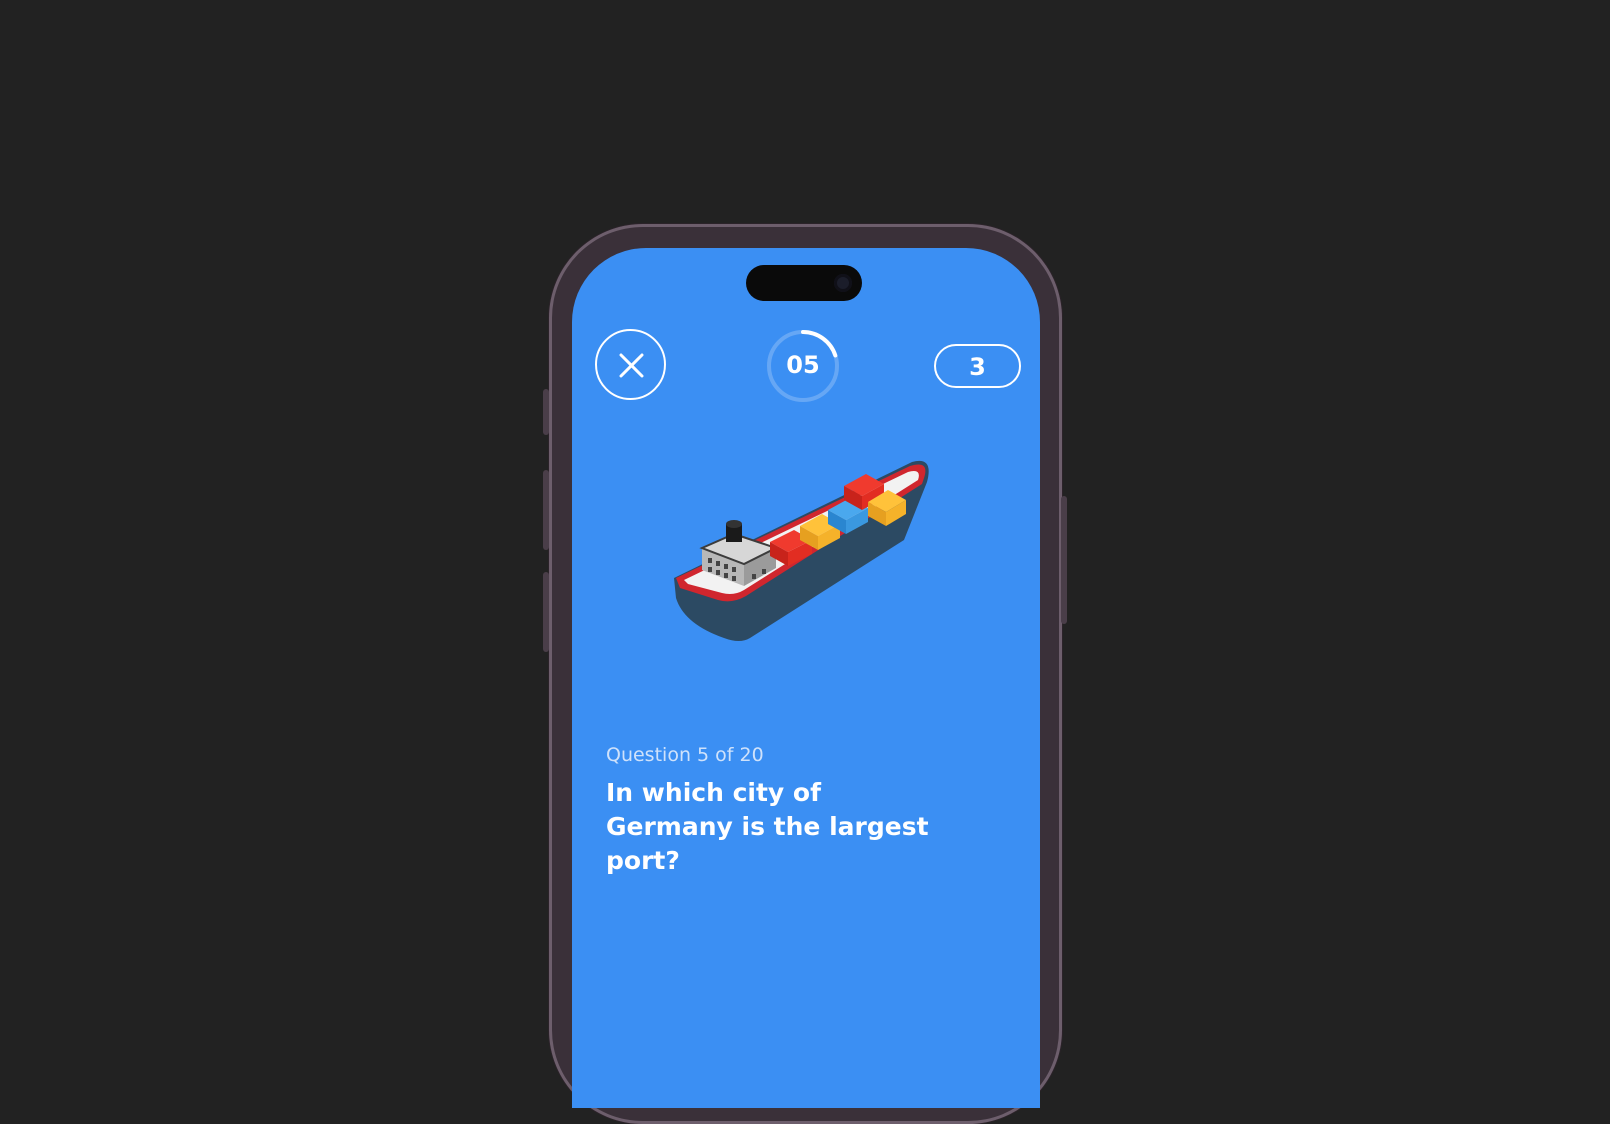 This screenshot has width=1610, height=1124. Describe the element at coordinates (801, 550) in the screenshot. I see `cargo-ship-icon` at that location.